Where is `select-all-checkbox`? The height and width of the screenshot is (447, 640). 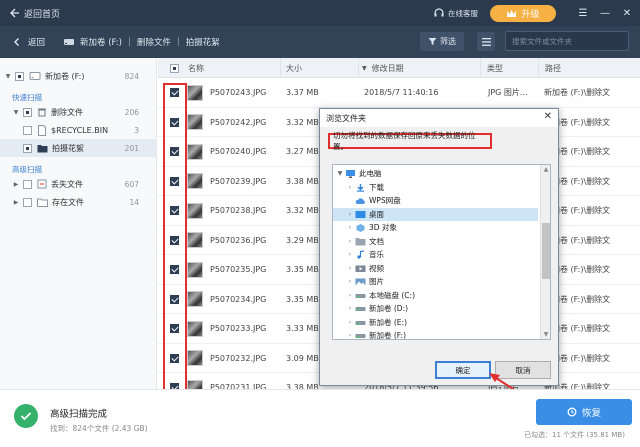
select-all-checkbox is located at coordinates (174, 68).